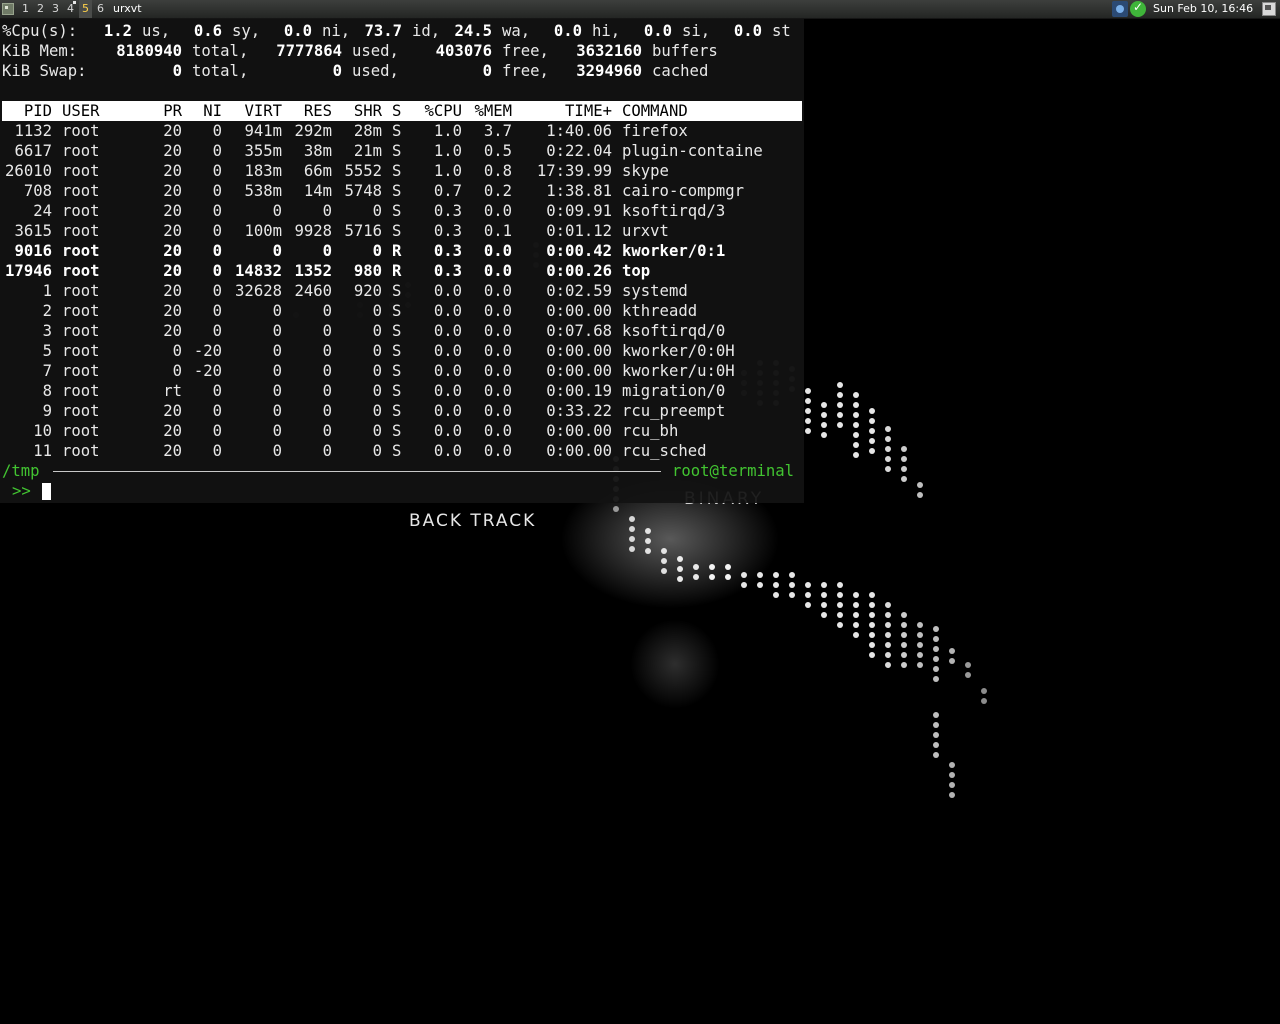  I want to click on mem-label: KiB Mem:, so click(40, 51).